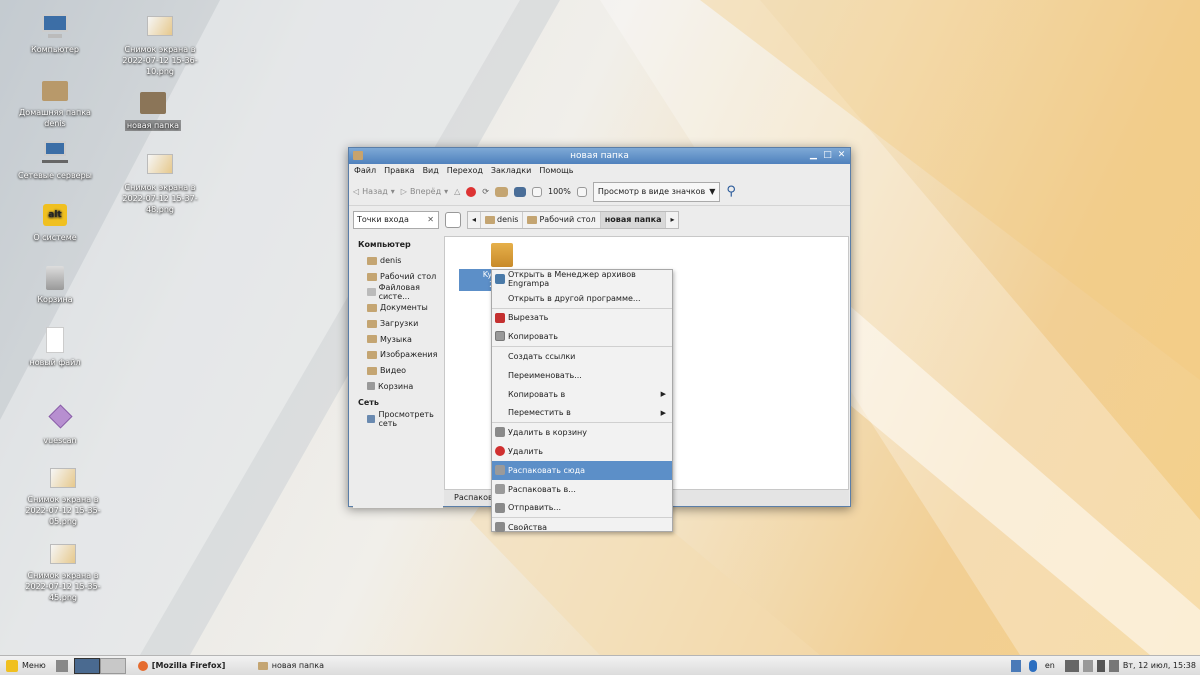 This screenshot has width=1200, height=675. What do you see at coordinates (1032, 665) in the screenshot?
I see `bluetooth-icon` at bounding box center [1032, 665].